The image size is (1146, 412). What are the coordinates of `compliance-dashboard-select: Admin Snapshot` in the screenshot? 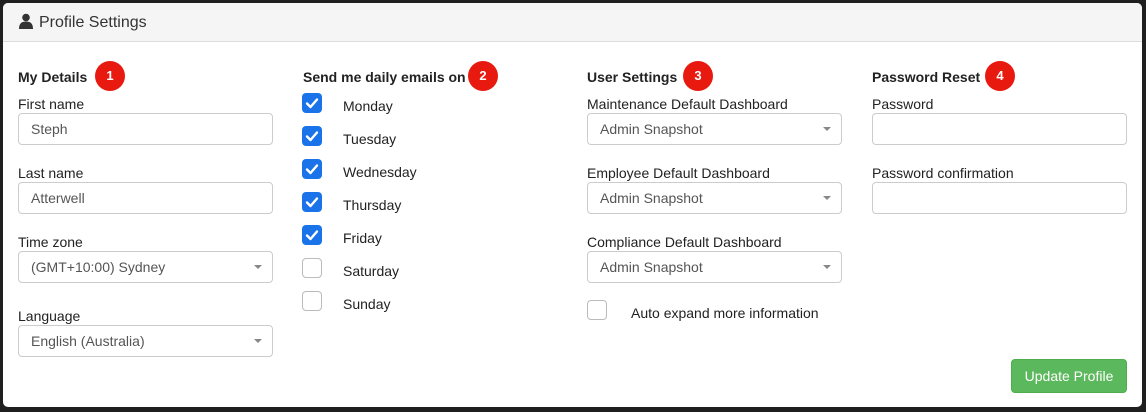 It's located at (714, 267).